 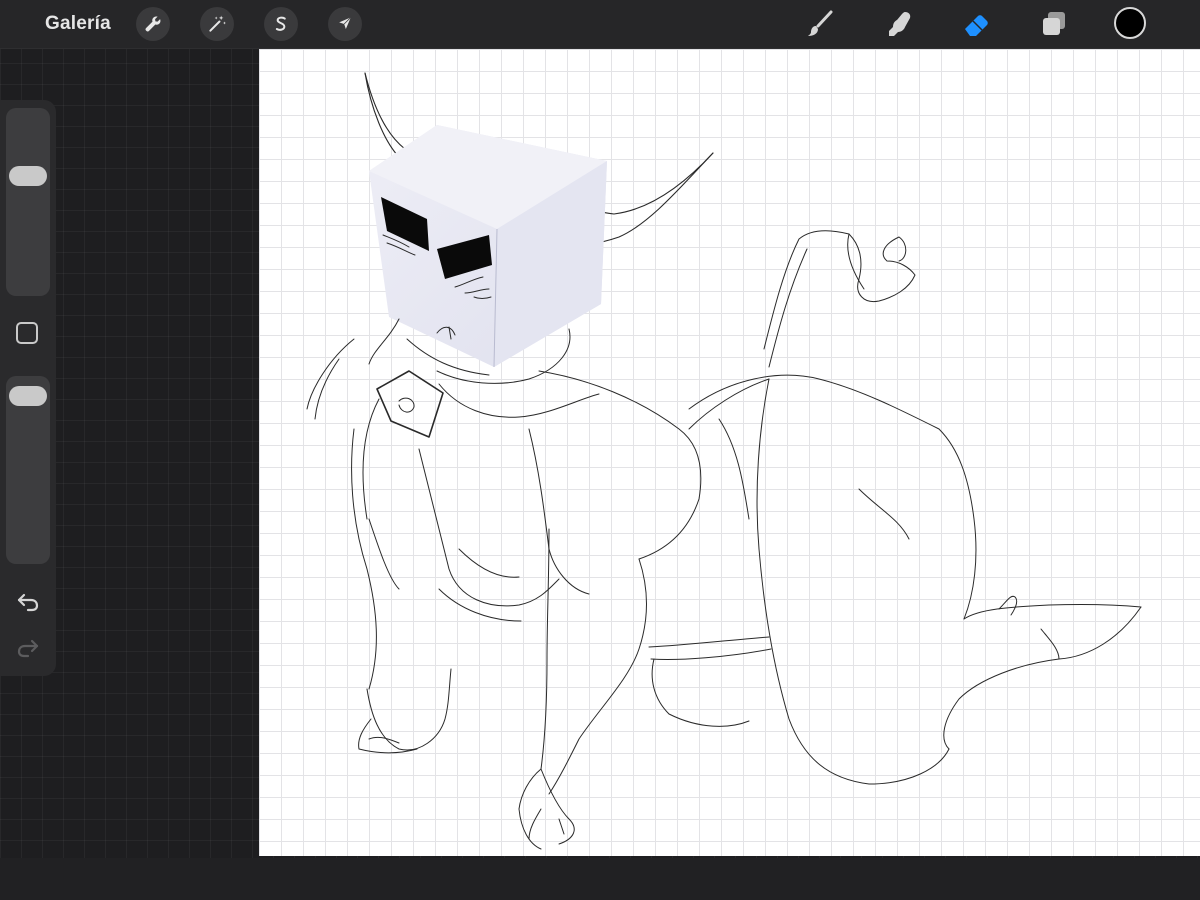 I want to click on top-toolbar: Galería, so click(x=600, y=24).